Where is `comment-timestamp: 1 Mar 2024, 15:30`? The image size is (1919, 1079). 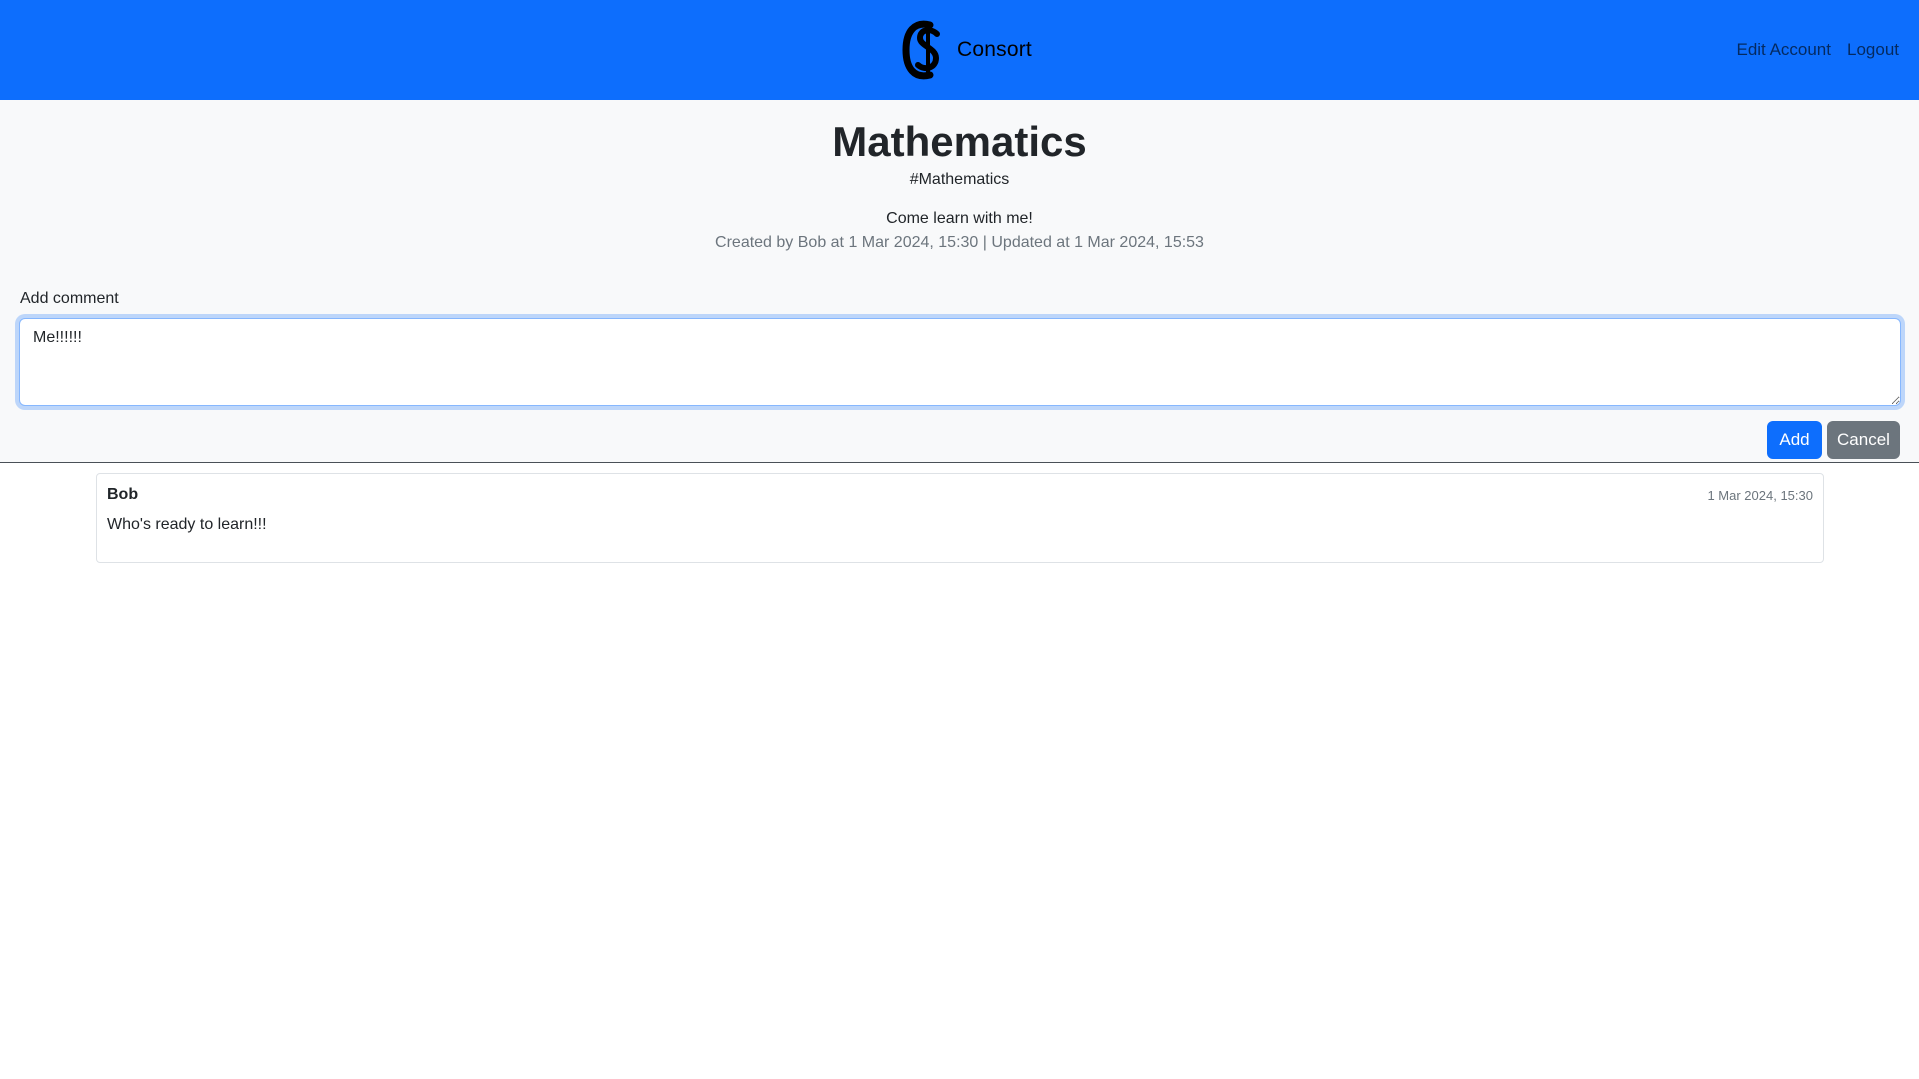
comment-timestamp: 1 Mar 2024, 15:30 is located at coordinates (1760, 495).